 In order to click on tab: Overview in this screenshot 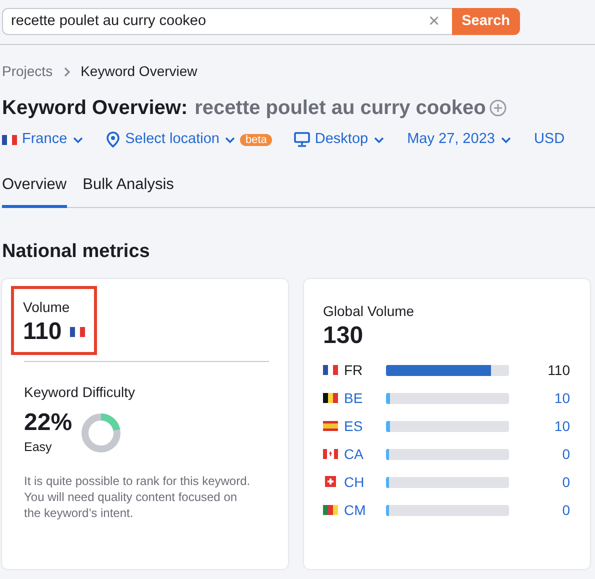, I will do `click(34, 190)`.